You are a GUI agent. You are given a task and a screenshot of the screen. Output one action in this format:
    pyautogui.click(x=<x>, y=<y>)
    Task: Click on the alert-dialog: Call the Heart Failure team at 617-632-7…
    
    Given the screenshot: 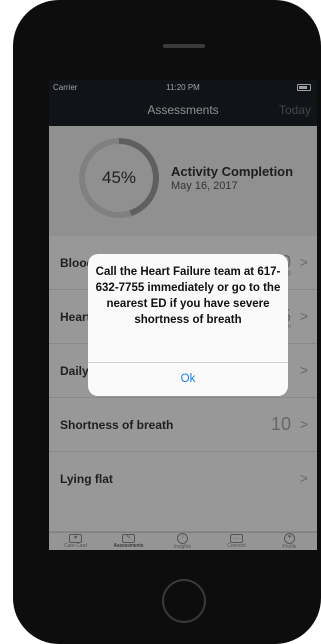 What is the action you would take?
    pyautogui.click(x=188, y=325)
    